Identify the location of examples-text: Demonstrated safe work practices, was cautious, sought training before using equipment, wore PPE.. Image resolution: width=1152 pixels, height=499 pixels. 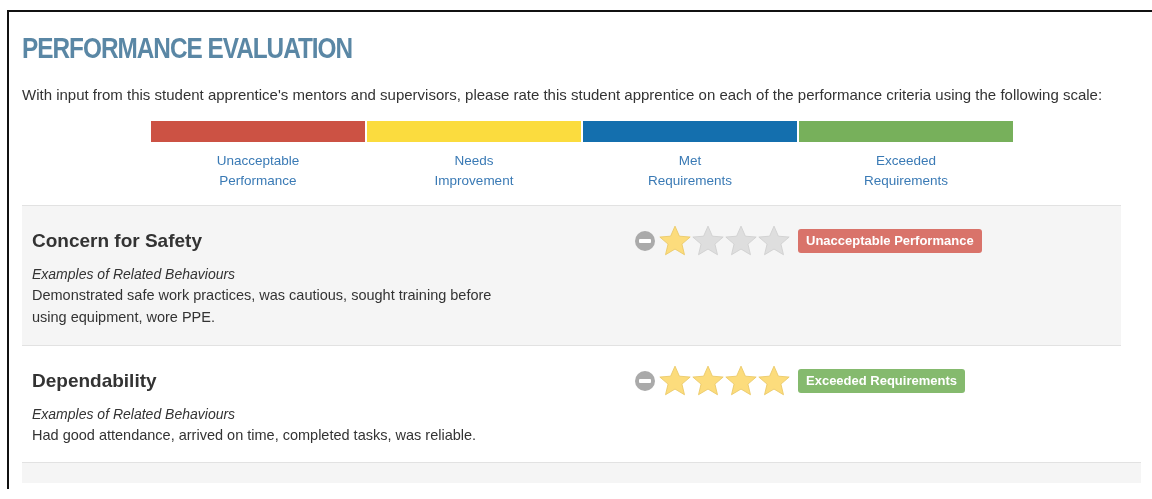
(262, 306).